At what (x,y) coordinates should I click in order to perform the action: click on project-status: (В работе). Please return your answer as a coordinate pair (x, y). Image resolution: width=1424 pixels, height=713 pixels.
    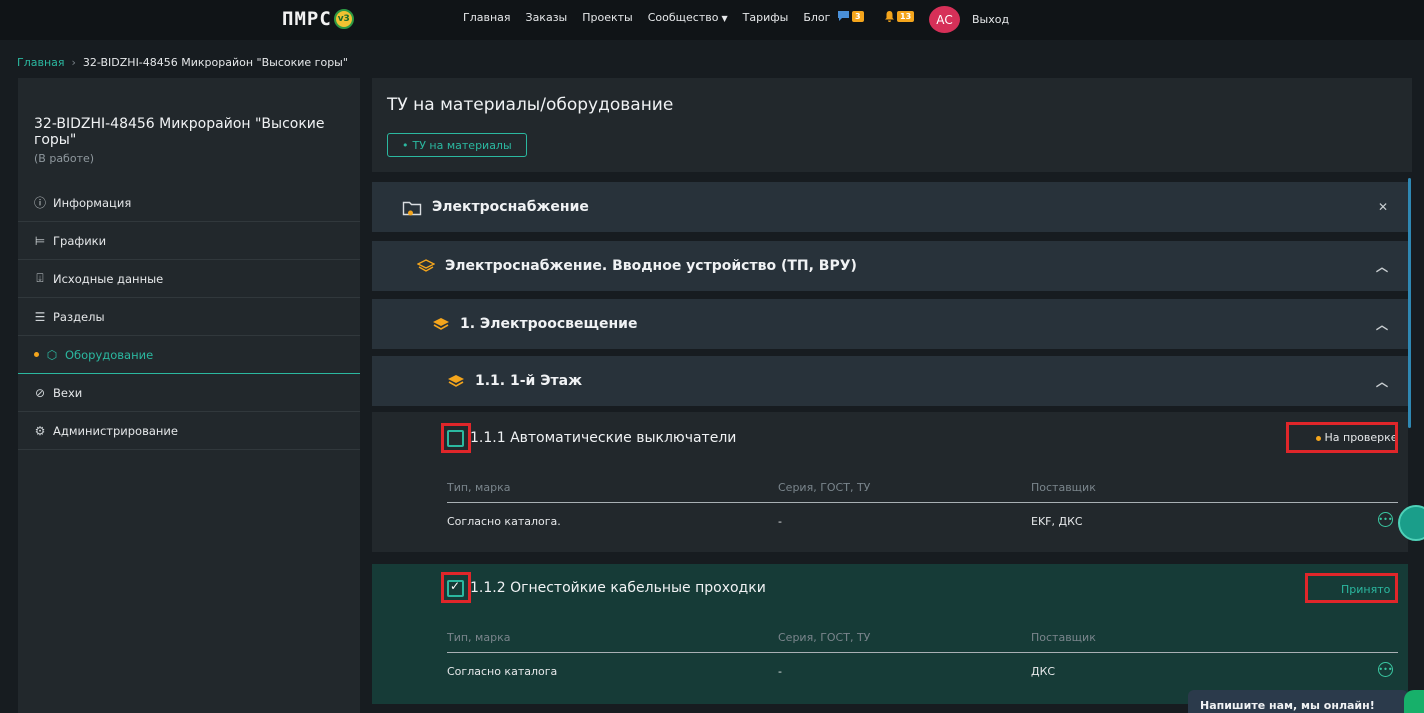
    Looking at the image, I should click on (64, 158).